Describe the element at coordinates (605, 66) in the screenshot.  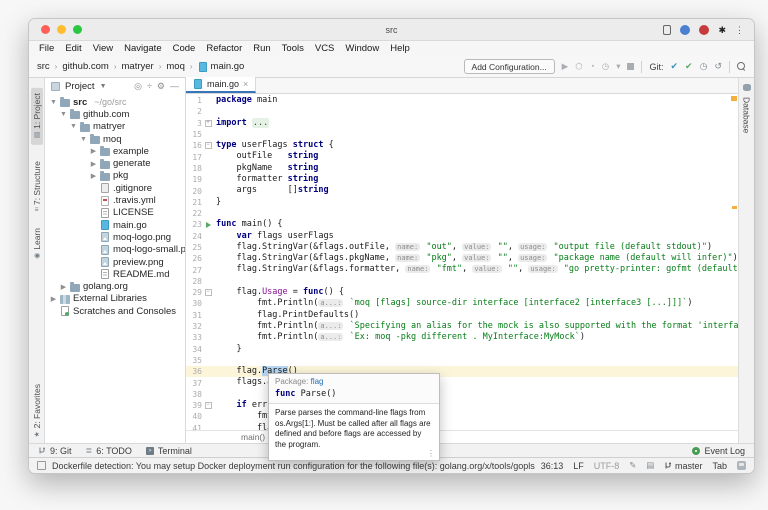
I see `profiler-icon: ◷` at that location.